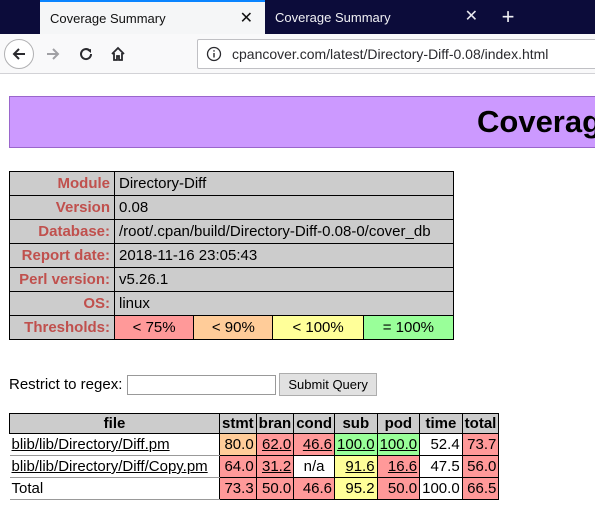 The width and height of the screenshot is (595, 518). Describe the element at coordinates (110, 466) in the screenshot. I see `file-link: blib/lib/Directory/Diff/Copy.pm` at that location.